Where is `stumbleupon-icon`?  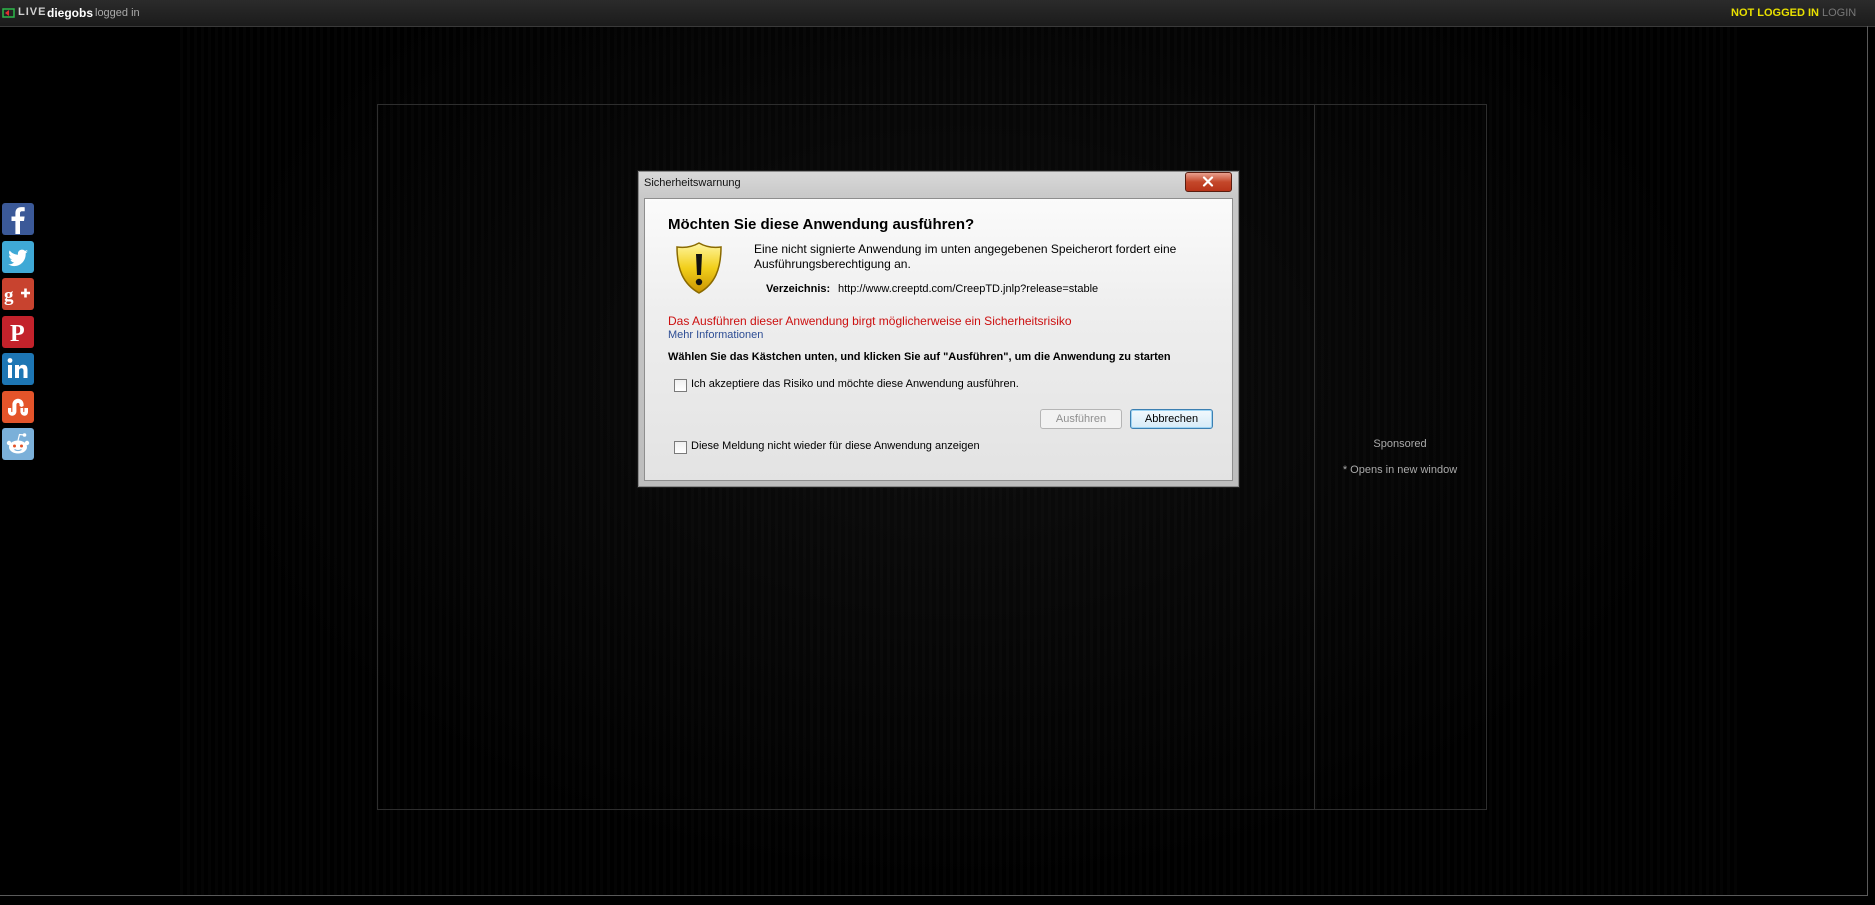
stumbleupon-icon is located at coordinates (18, 407).